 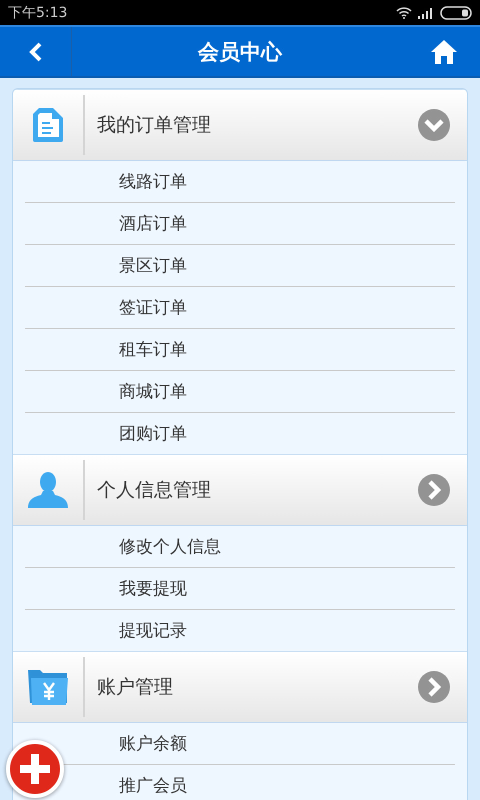 What do you see at coordinates (426, 12) in the screenshot?
I see `signal-icon` at bounding box center [426, 12].